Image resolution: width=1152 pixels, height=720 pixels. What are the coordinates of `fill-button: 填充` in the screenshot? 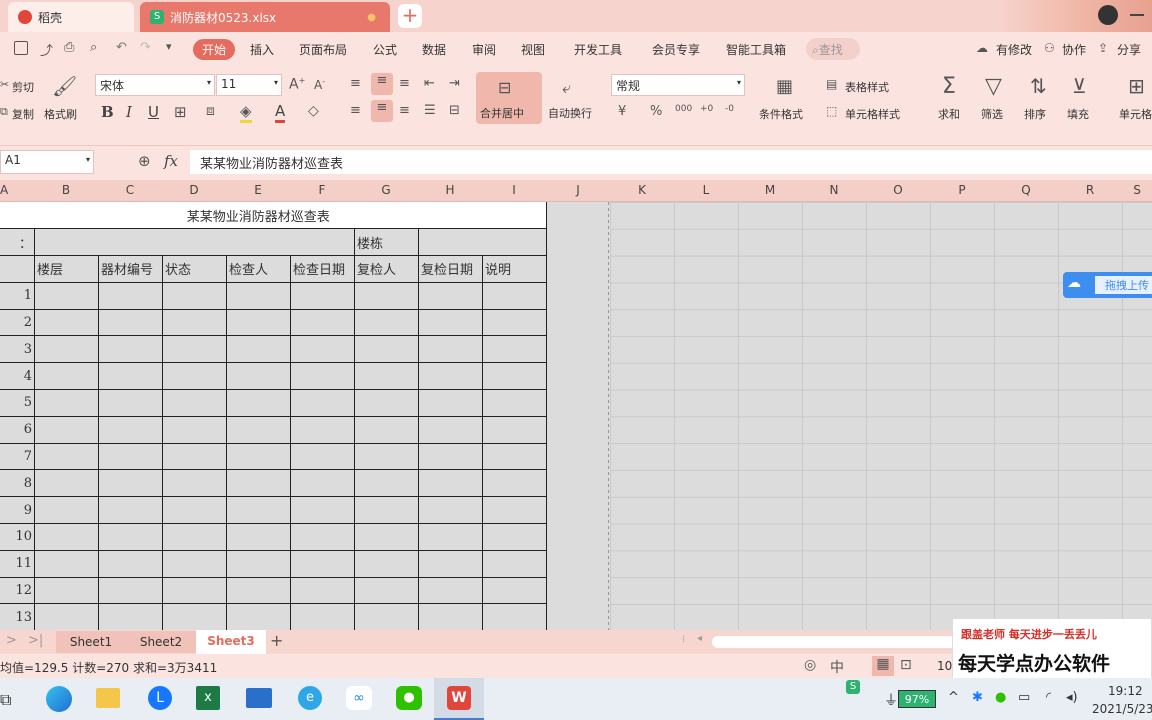 It's located at (1078, 114).